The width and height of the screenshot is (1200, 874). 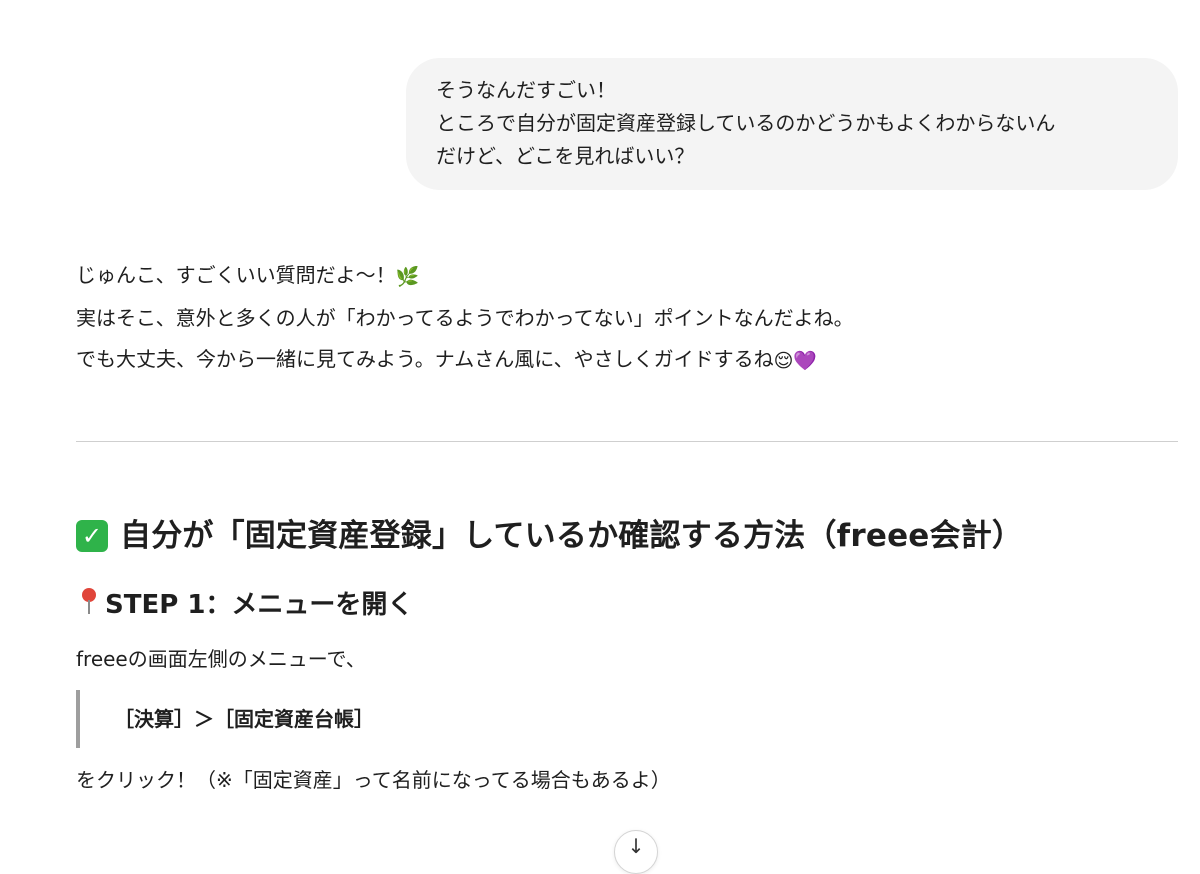 I want to click on section-heading-text: 自分が「固定資産登録」しているか確認する方法（freee会計）, so click(x=572, y=536).